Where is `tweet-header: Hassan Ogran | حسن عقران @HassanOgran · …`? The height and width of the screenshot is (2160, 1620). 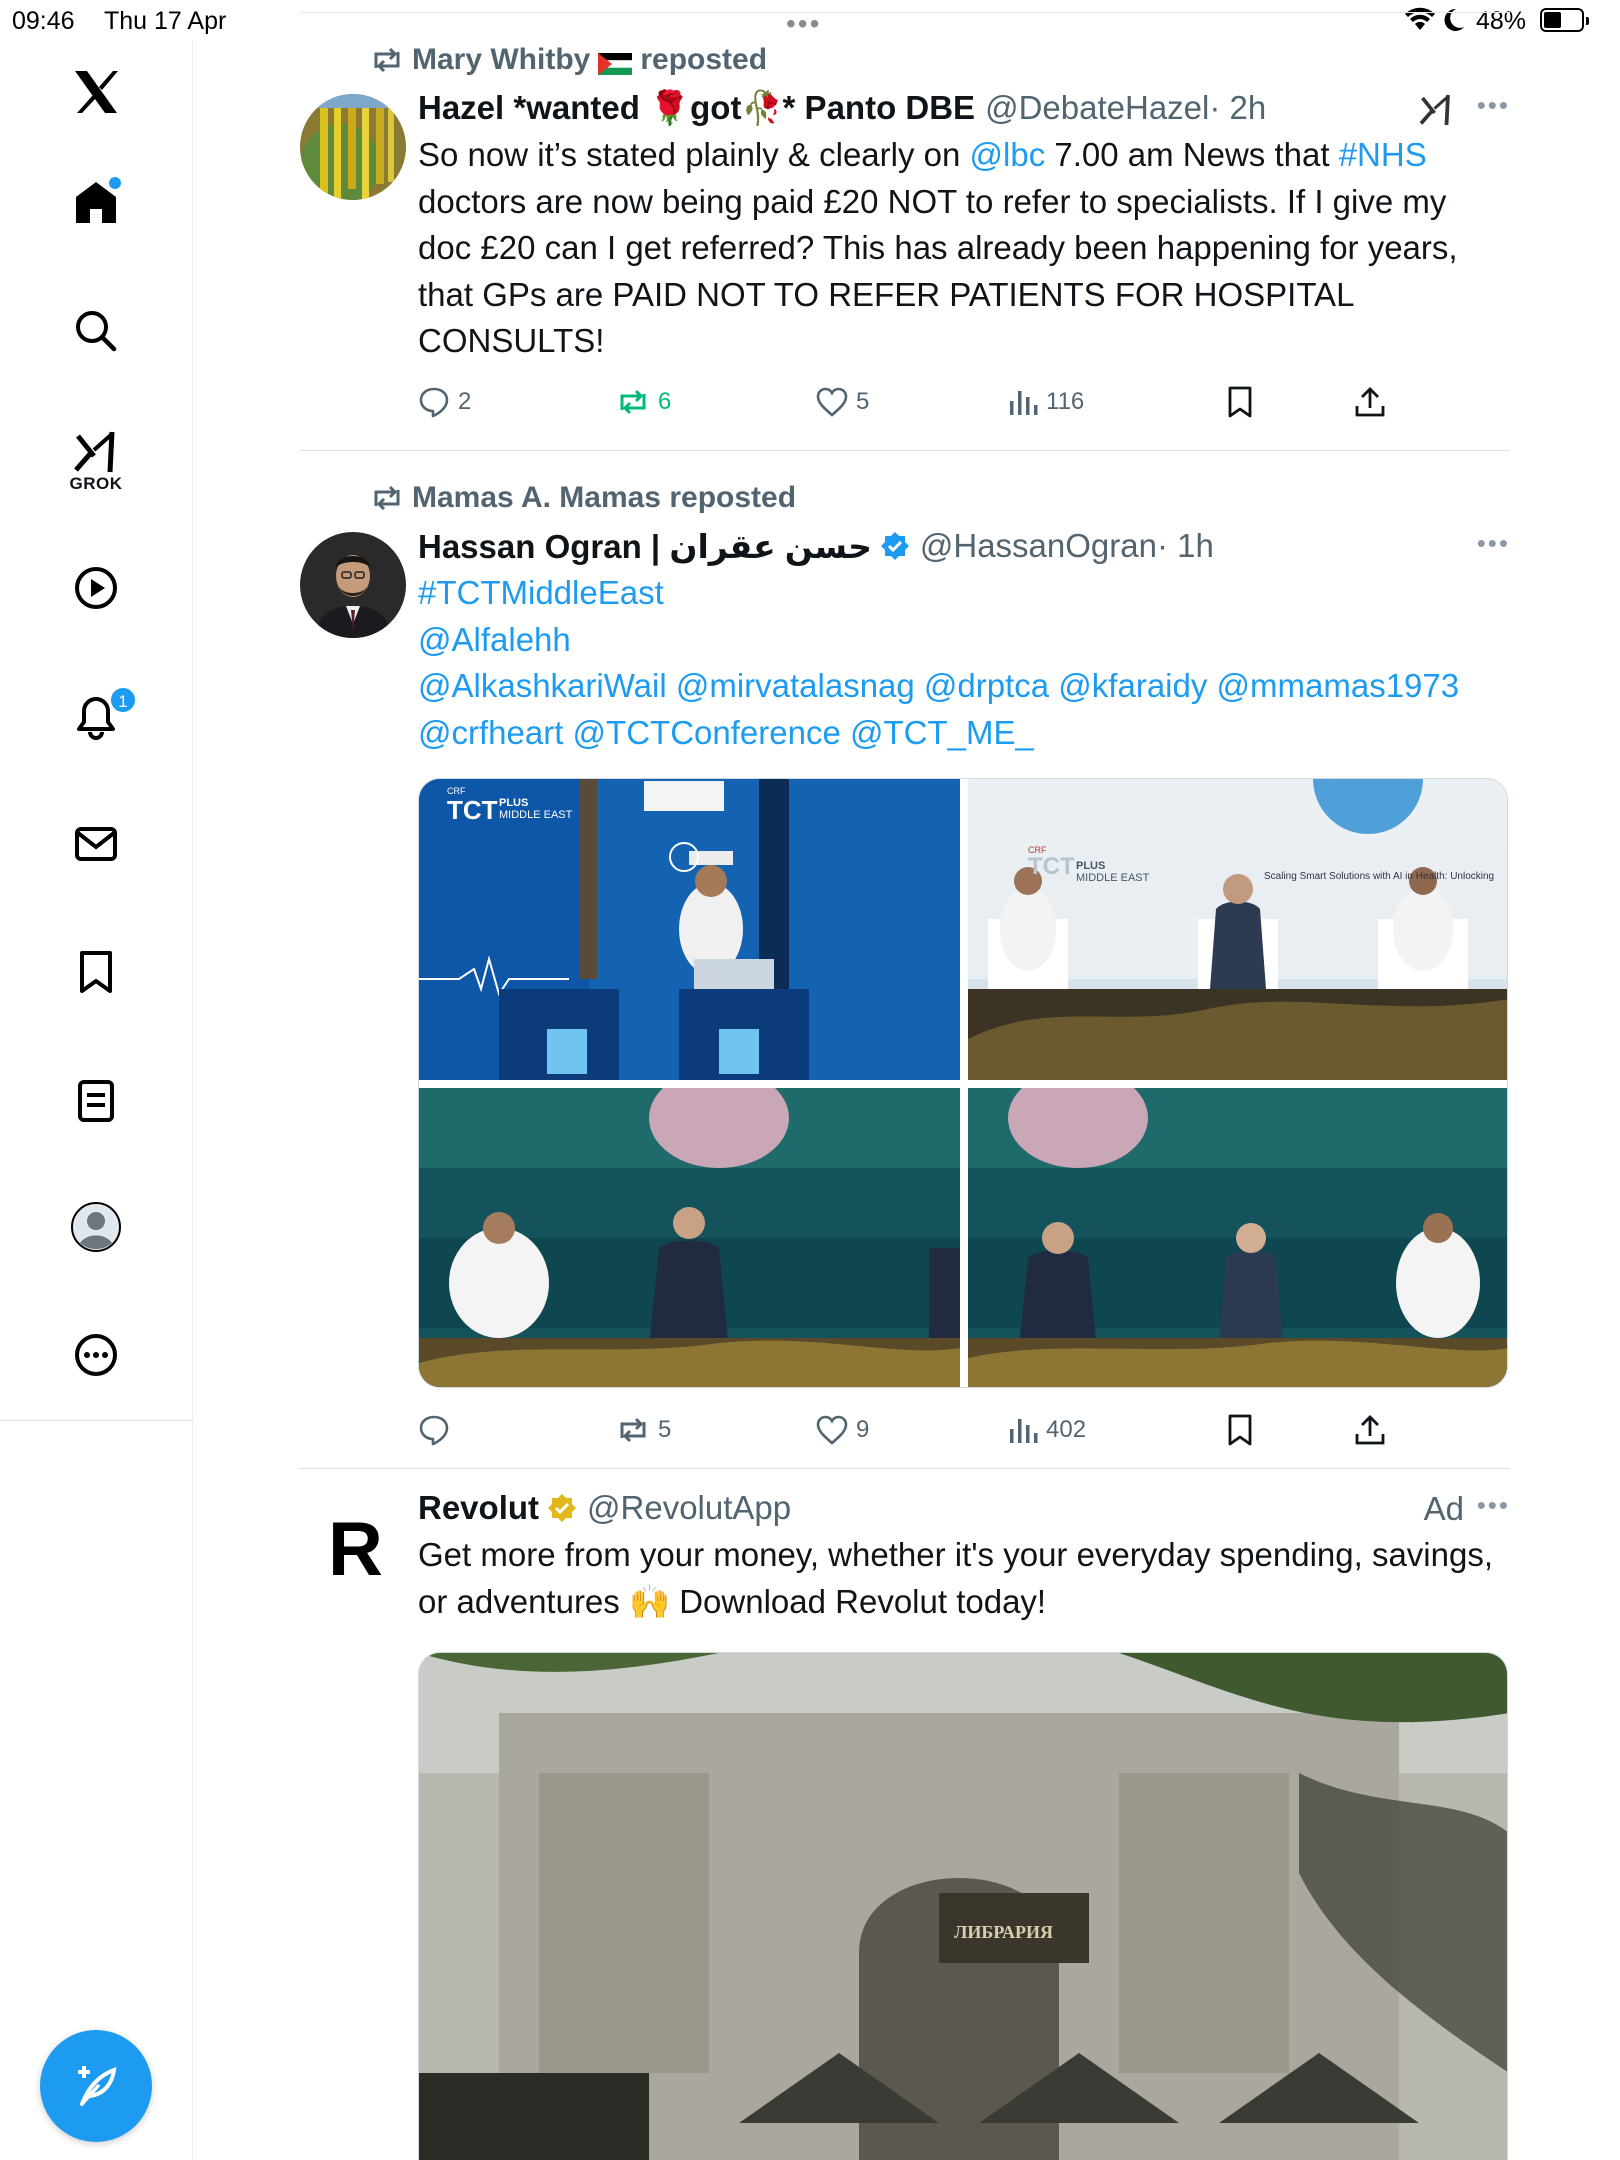
tweet-header: Hassan Ogran | حسن عقران @HassanOgran · … is located at coordinates (964, 546).